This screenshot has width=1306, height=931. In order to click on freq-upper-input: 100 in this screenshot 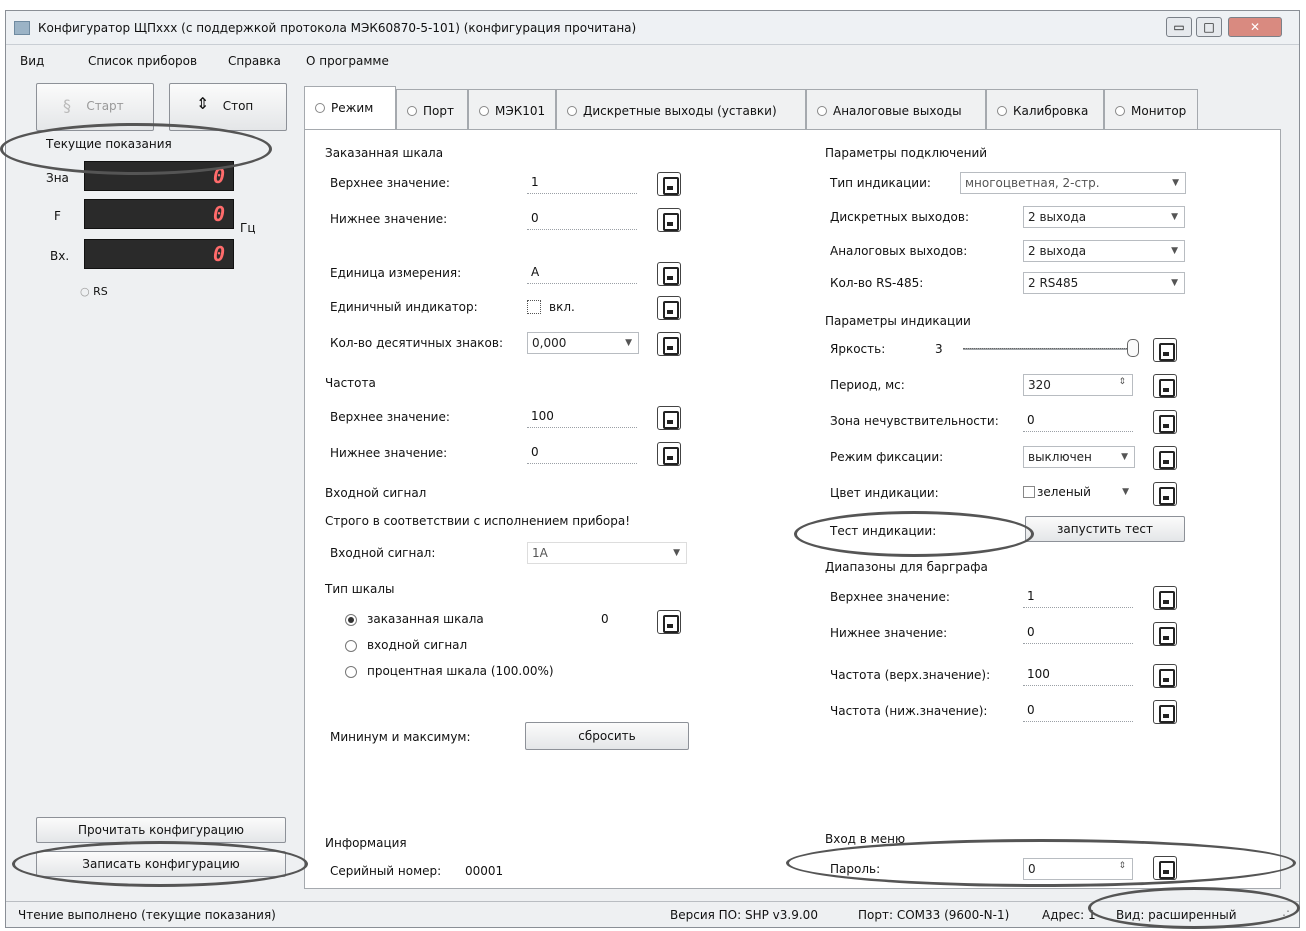, I will do `click(582, 417)`.